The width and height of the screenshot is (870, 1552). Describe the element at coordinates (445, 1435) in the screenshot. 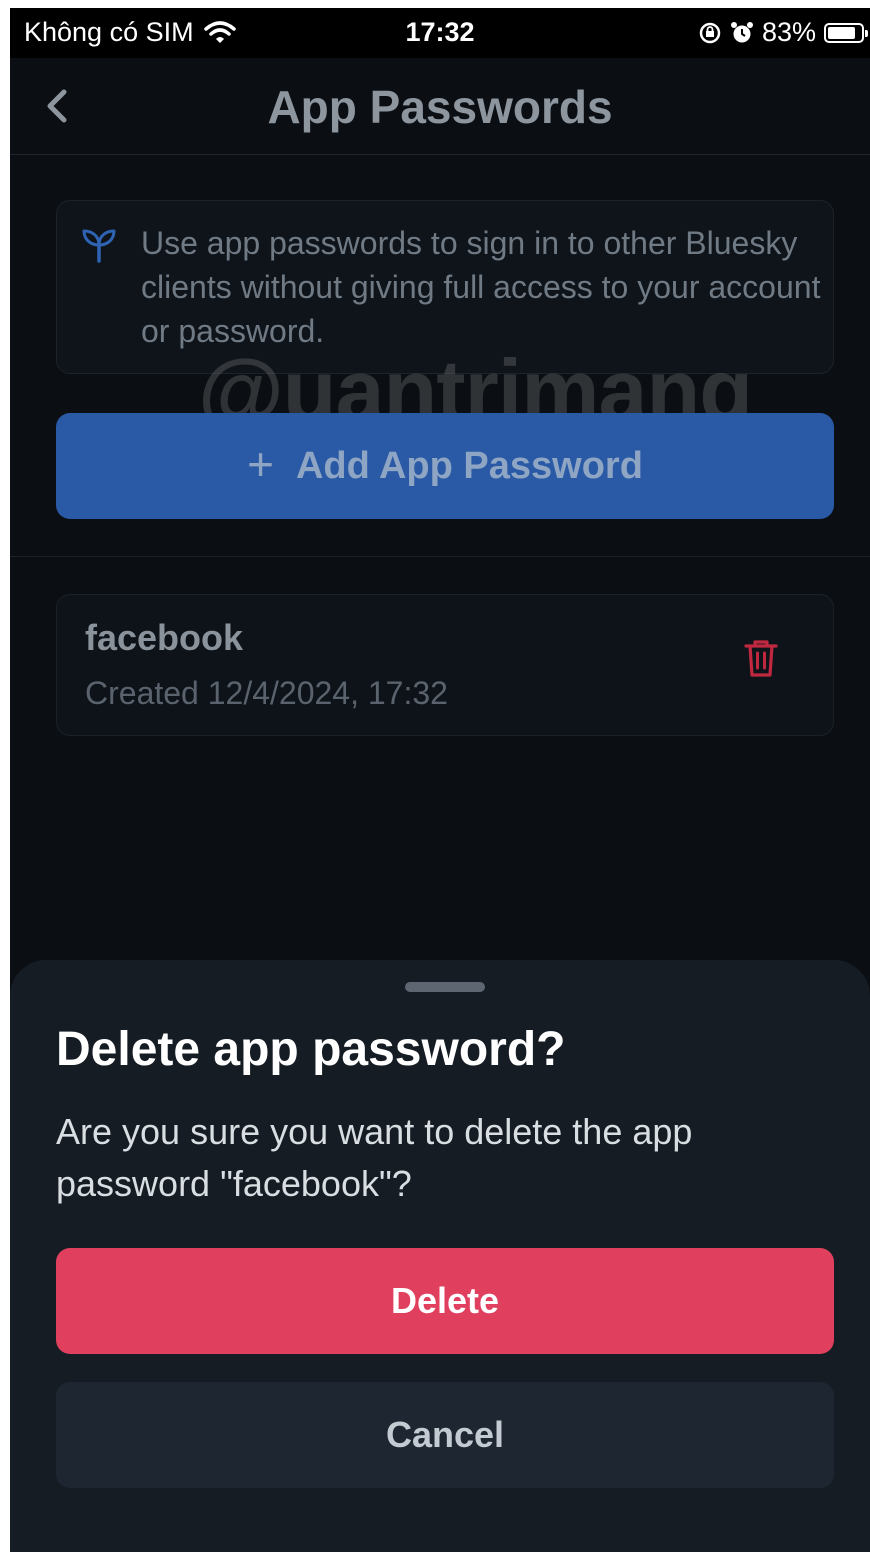

I see `cancel-button: Cancel` at that location.